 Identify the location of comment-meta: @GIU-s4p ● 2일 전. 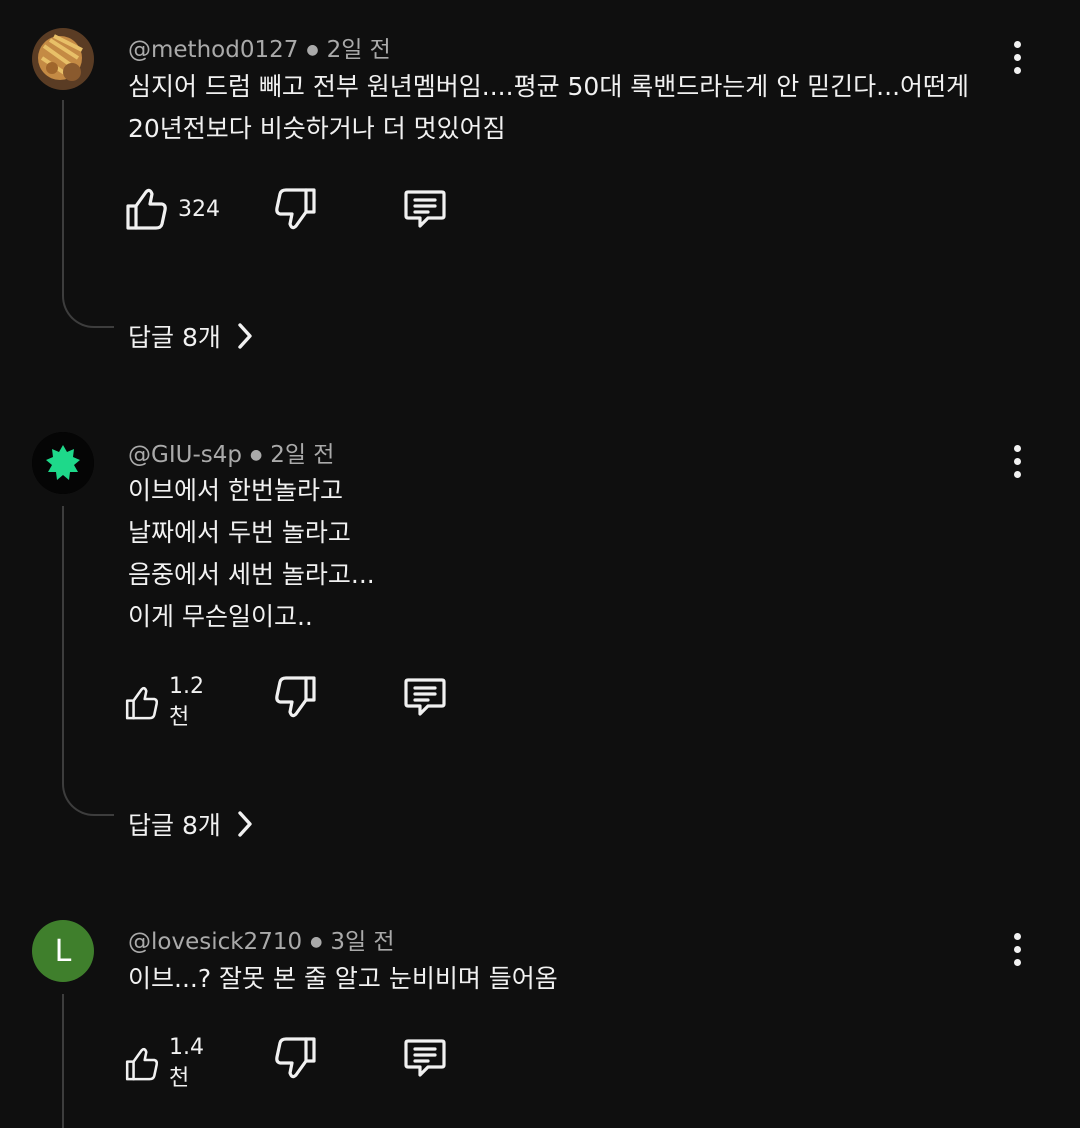
(231, 455).